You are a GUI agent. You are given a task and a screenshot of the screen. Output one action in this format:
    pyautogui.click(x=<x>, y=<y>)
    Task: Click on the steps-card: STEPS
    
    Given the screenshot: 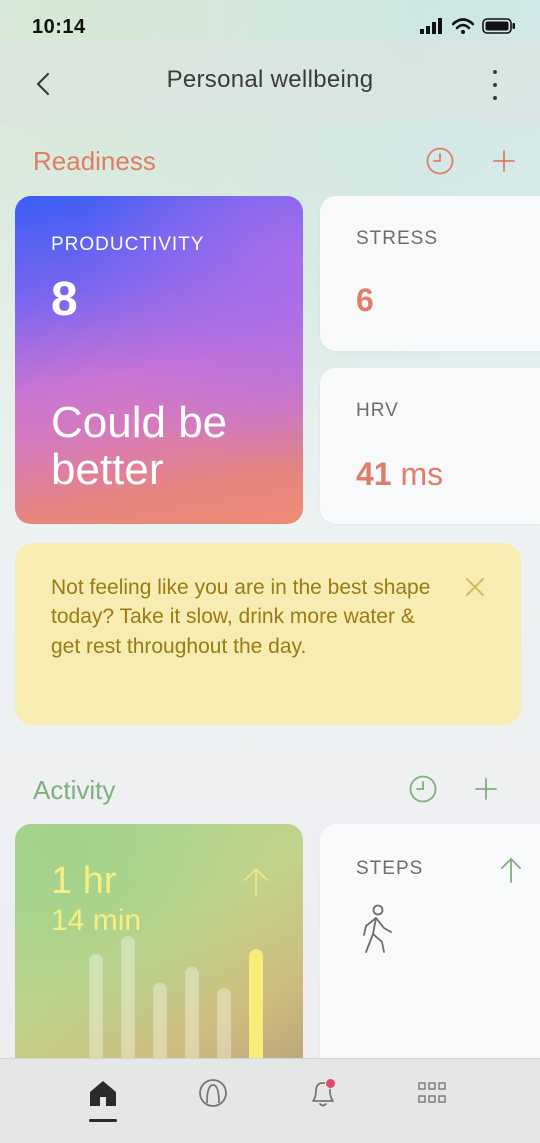 What is the action you would take?
    pyautogui.click(x=430, y=954)
    